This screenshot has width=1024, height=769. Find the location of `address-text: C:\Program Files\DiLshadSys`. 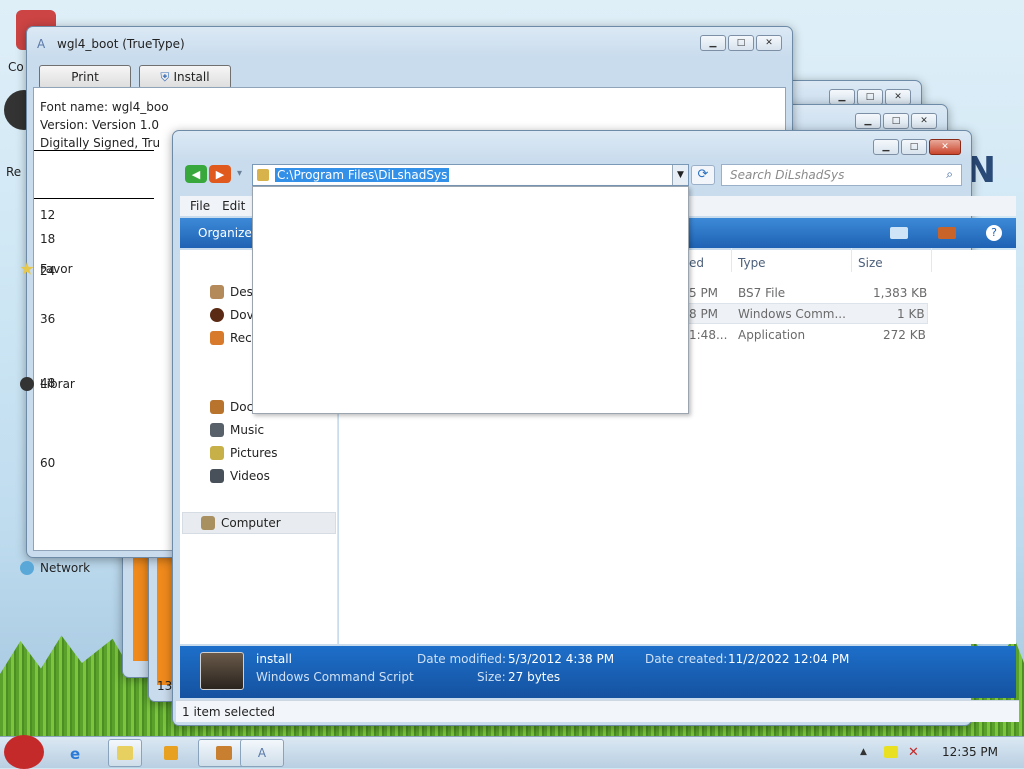

address-text: C:\Program Files\DiLshadSys is located at coordinates (362, 175).